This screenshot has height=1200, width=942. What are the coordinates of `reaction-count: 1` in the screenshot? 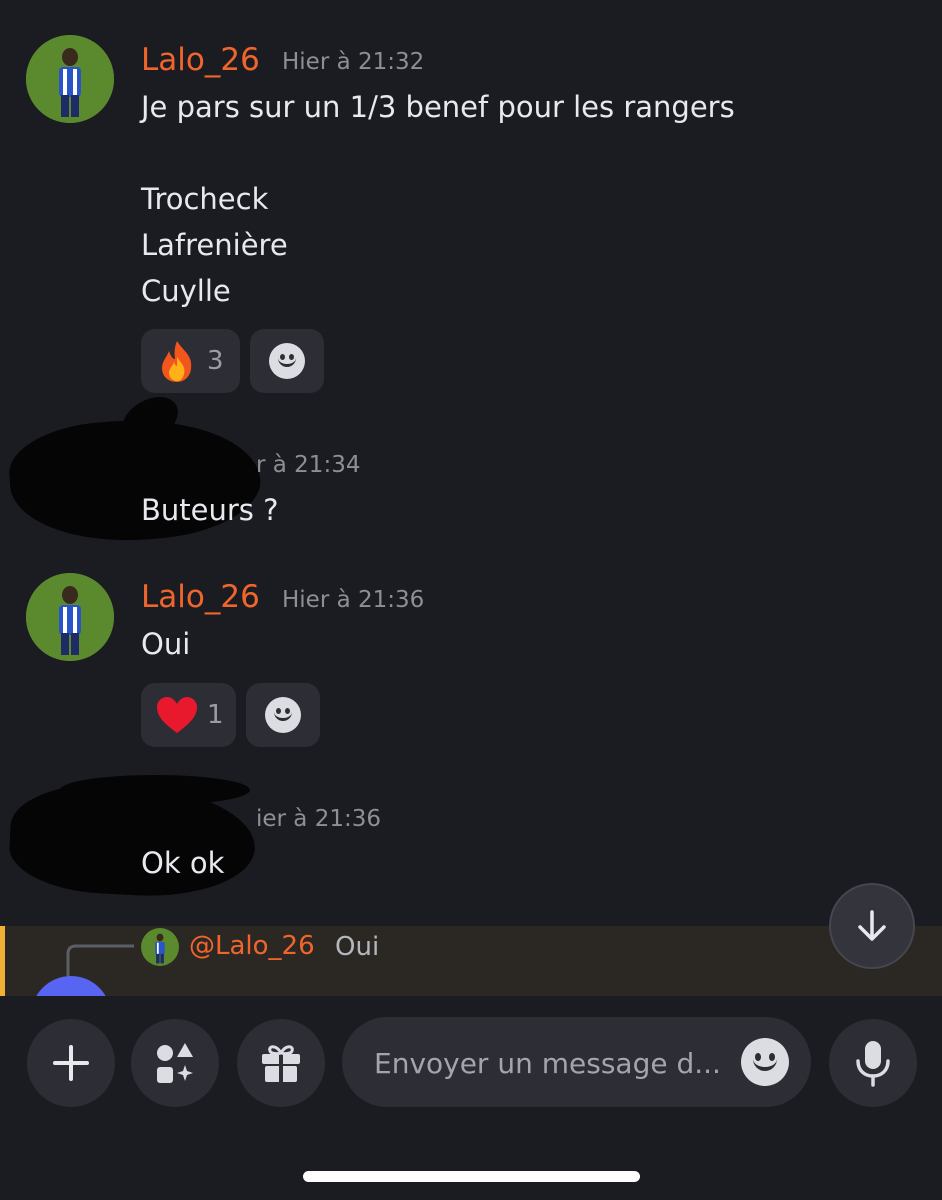 It's located at (215, 715).